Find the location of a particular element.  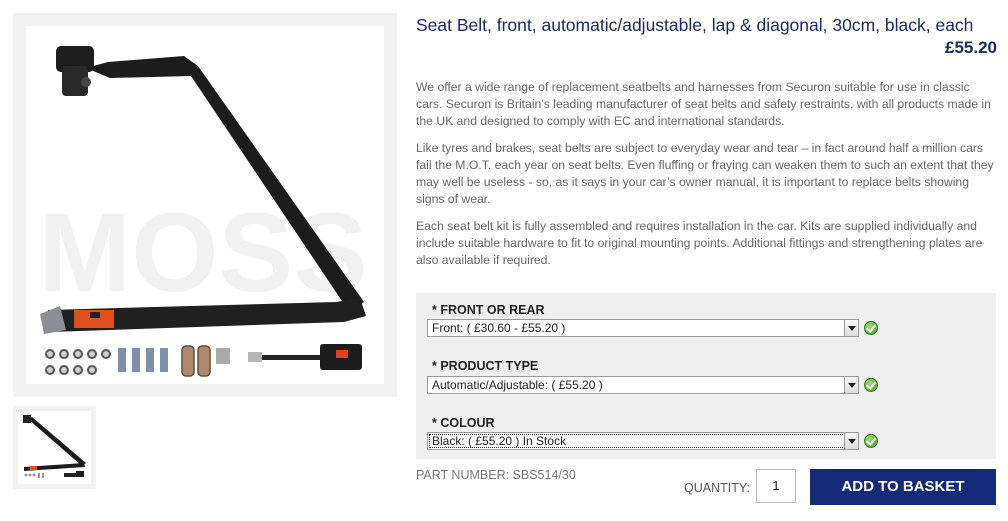

product-type-value: Automatic/Adjustable: ( £55.20 ) is located at coordinates (517, 385).